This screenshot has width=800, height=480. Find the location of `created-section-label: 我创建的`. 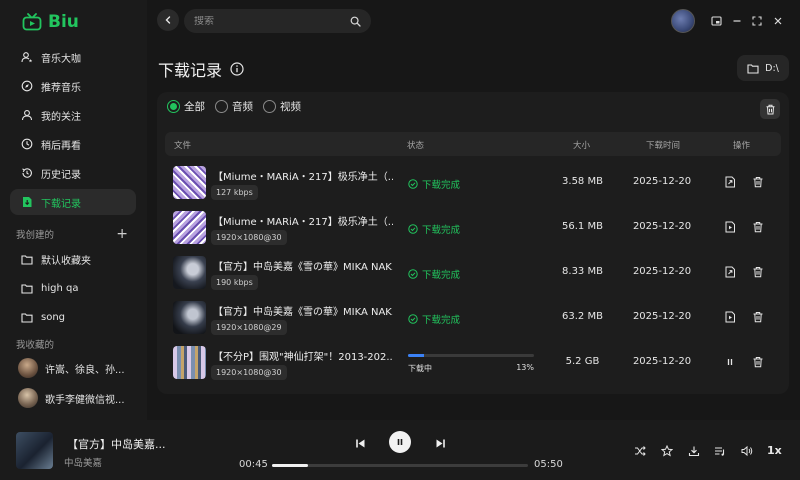

created-section-label: 我创建的 is located at coordinates (35, 235).